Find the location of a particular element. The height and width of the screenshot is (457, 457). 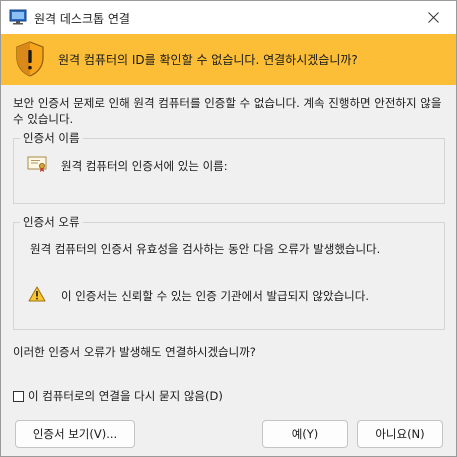

dont-ask-again-label: 이 컴퓨터로의 연결을 다시 묻지 않음(D) is located at coordinates (125, 396).